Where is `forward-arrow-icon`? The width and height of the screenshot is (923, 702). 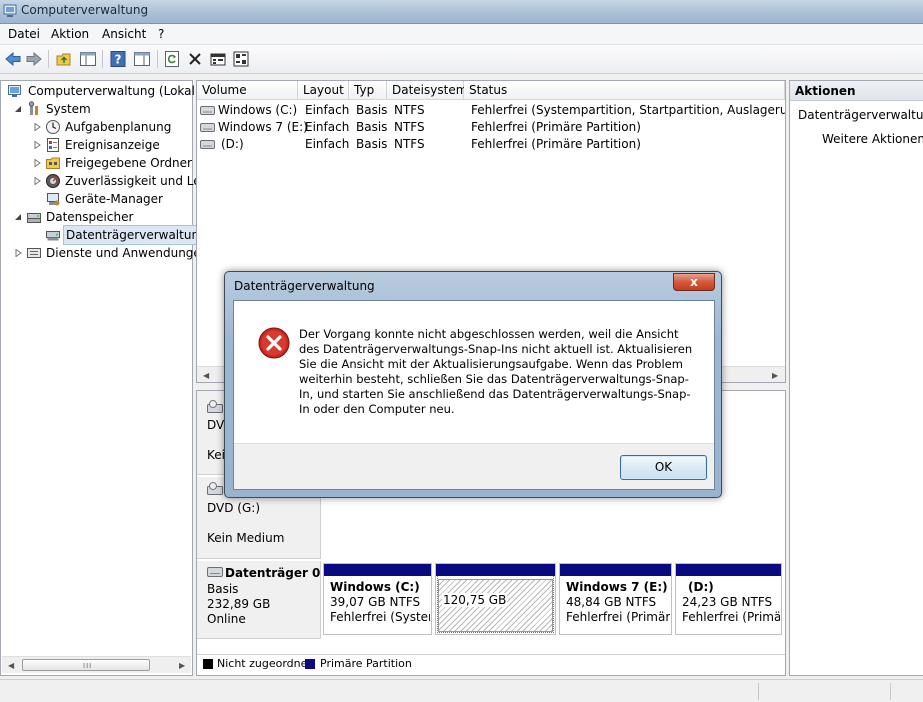 forward-arrow-icon is located at coordinates (34, 59).